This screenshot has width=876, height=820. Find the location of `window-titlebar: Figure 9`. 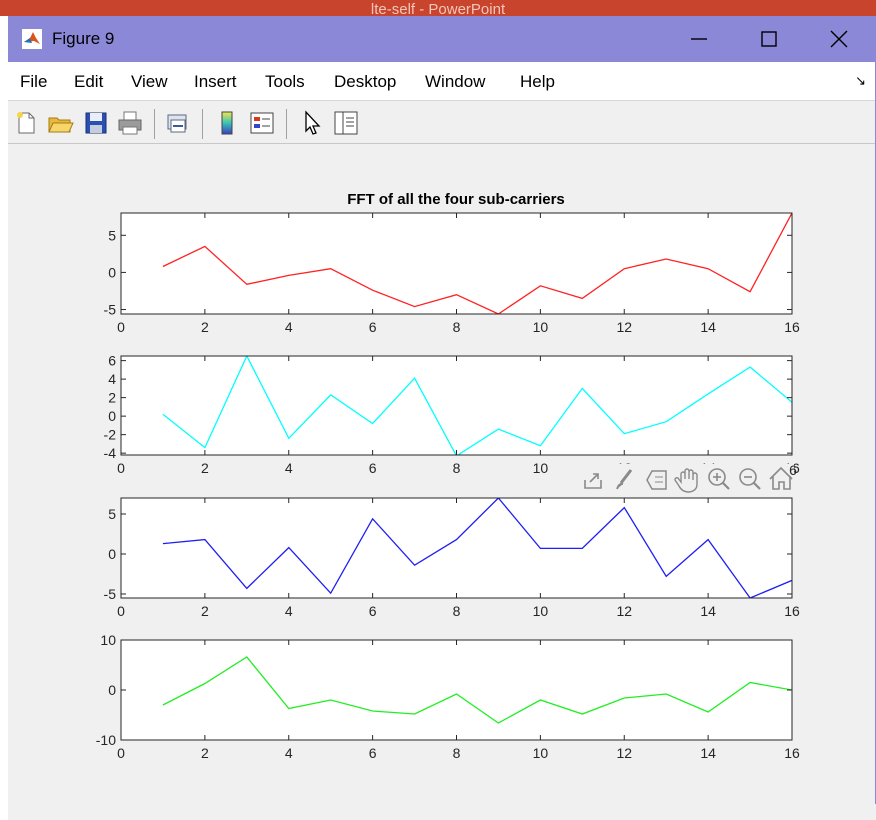

window-titlebar: Figure 9 is located at coordinates (442, 39).